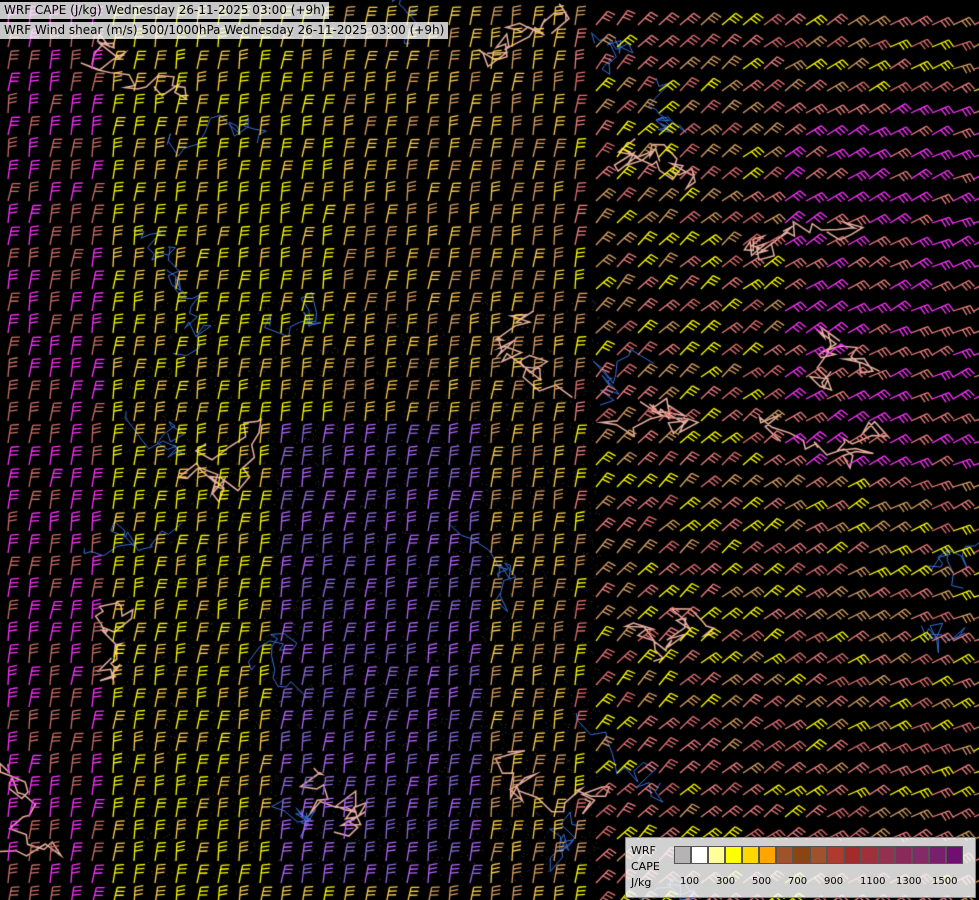 This screenshot has width=979, height=900. What do you see at coordinates (798, 881) in the screenshot?
I see `legend-tick-label: 700` at bounding box center [798, 881].